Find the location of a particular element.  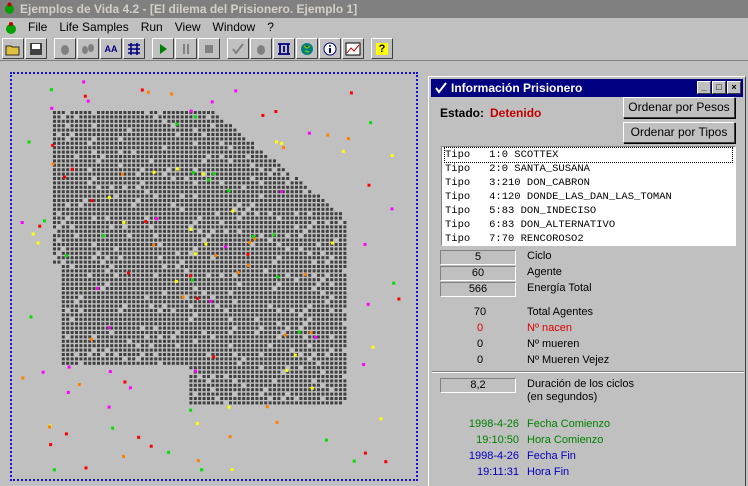

list-item: Tipo 3:210 DON_CABRON is located at coordinates (588, 183).